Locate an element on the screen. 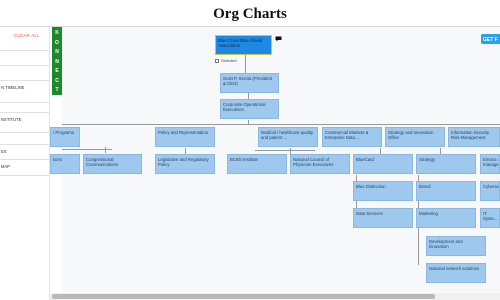 The height and width of the screenshot is (300, 500). speech-bubble-icon is located at coordinates (278, 39).